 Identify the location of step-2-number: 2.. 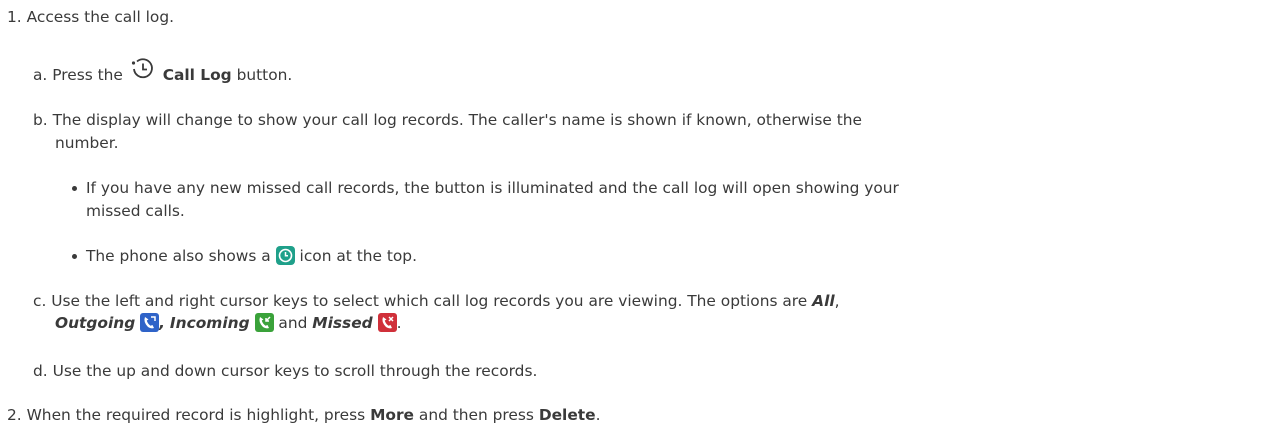
(14, 415).